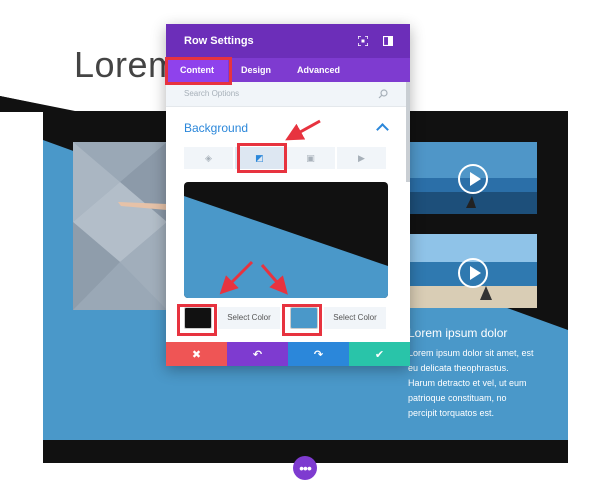  Describe the element at coordinates (305, 468) in the screenshot. I see `more-options-icon: •••` at that location.